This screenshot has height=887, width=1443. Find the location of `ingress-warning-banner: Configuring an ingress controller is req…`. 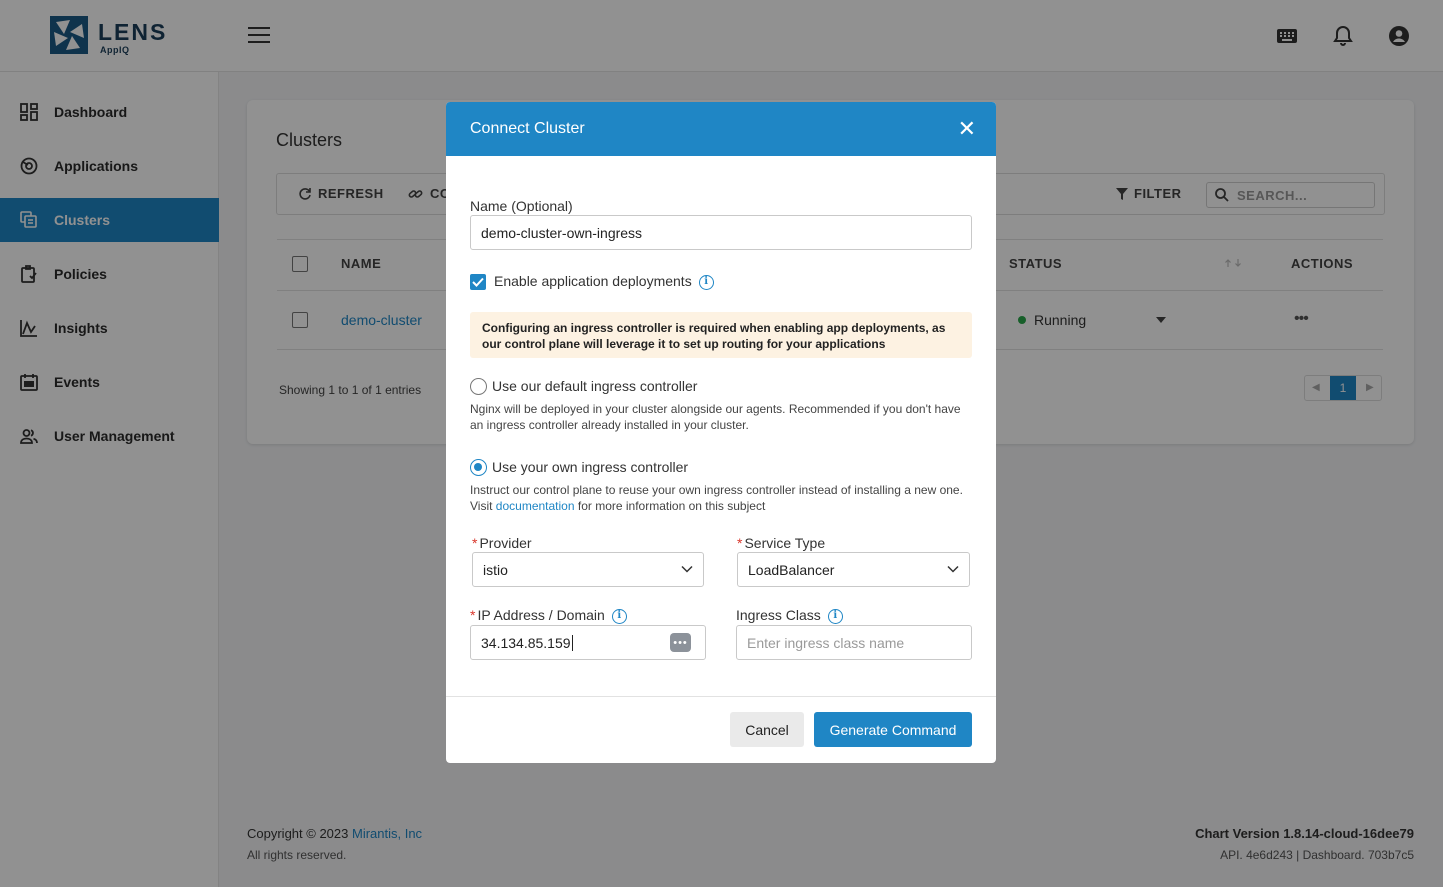

ingress-warning-banner: Configuring an ingress controller is req… is located at coordinates (721, 335).